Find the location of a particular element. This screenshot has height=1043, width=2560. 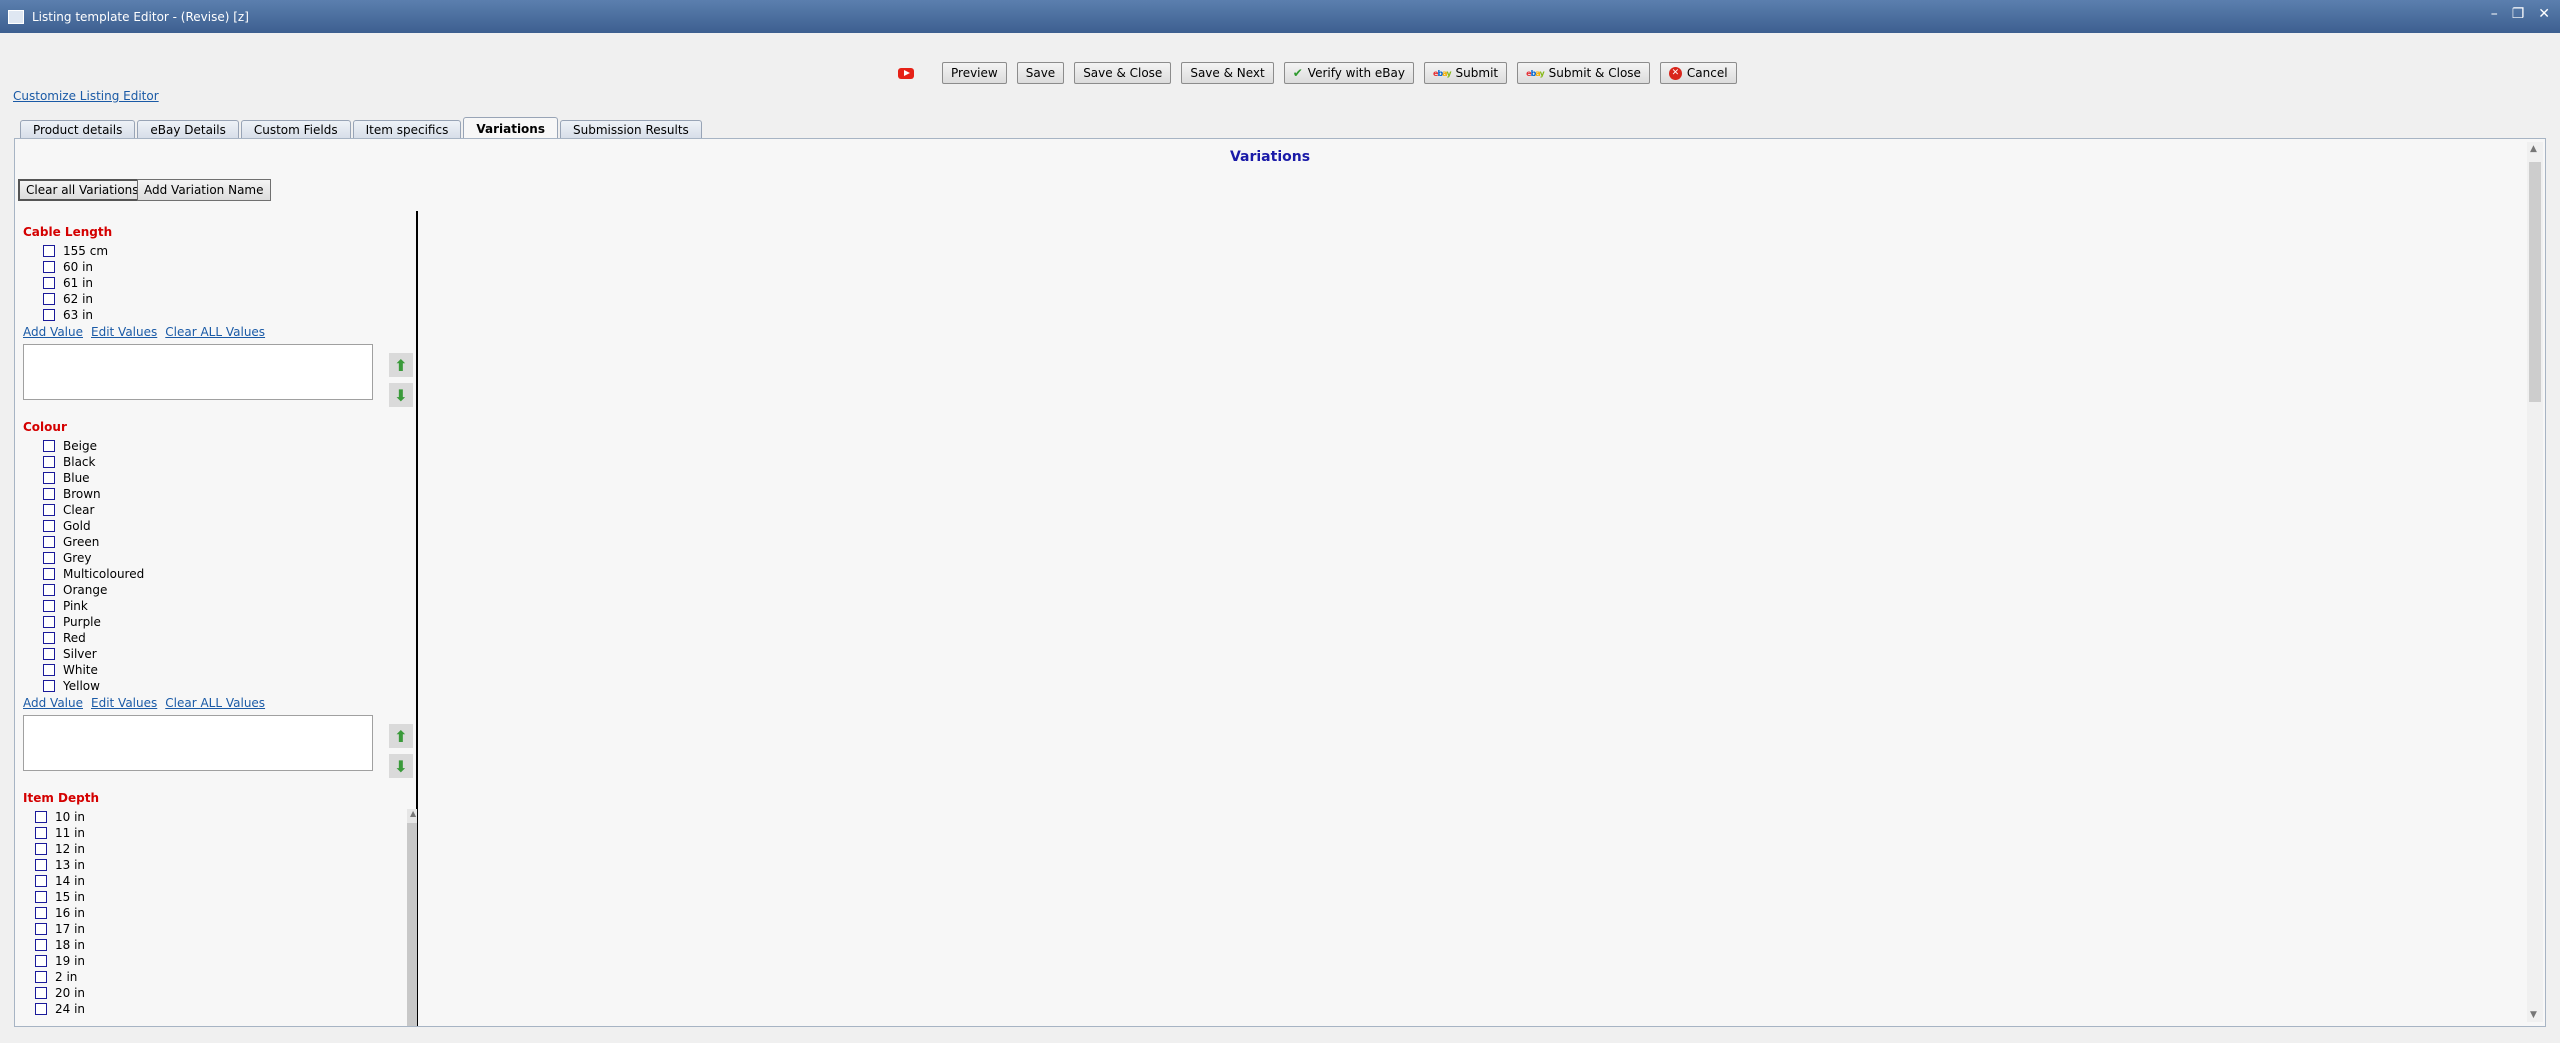

customize-editor-link: Customize Listing Editor is located at coordinates (86, 96).